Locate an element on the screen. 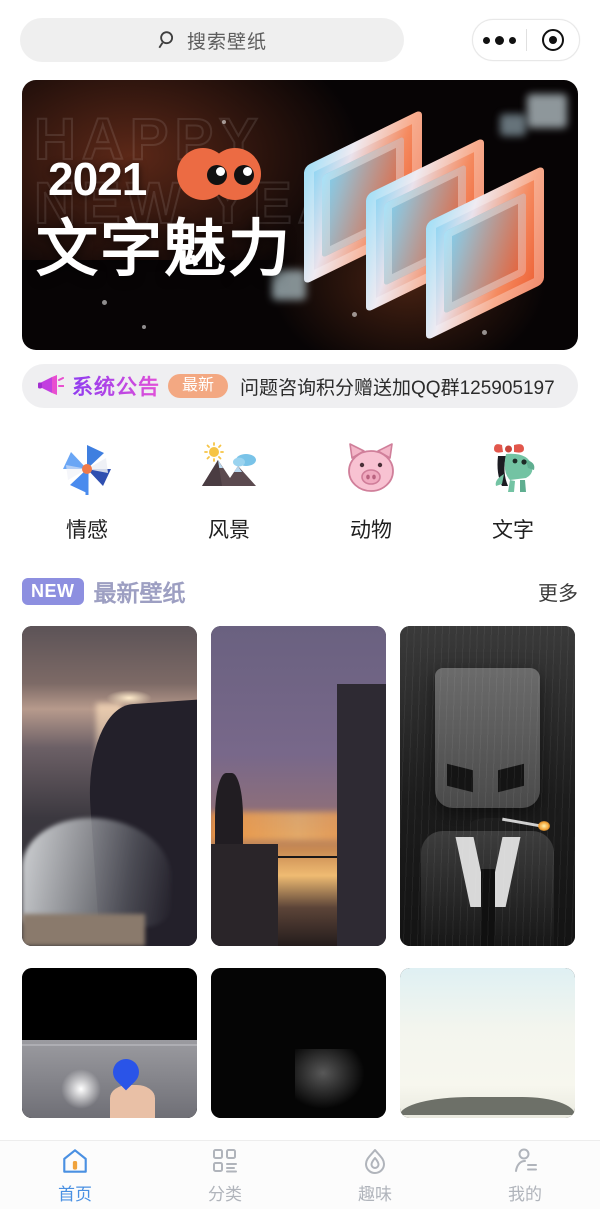 The image size is (600, 1209). category-item-emotion: 情感 is located at coordinates (87, 491).